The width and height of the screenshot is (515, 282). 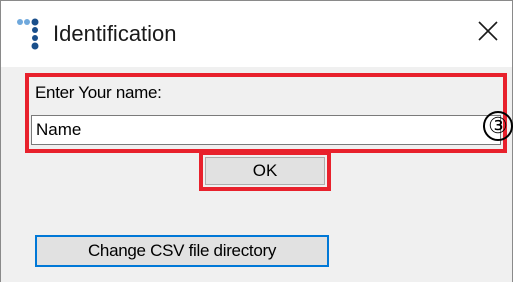 I want to click on callout-number: ③, so click(x=498, y=126).